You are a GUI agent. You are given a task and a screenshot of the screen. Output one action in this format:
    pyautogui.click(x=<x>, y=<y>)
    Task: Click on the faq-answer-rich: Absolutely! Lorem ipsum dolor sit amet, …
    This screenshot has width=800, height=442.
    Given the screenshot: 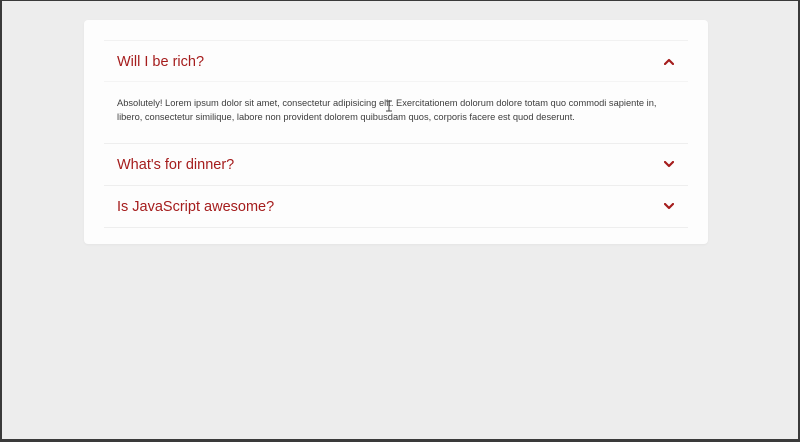 What is the action you would take?
    pyautogui.click(x=396, y=112)
    